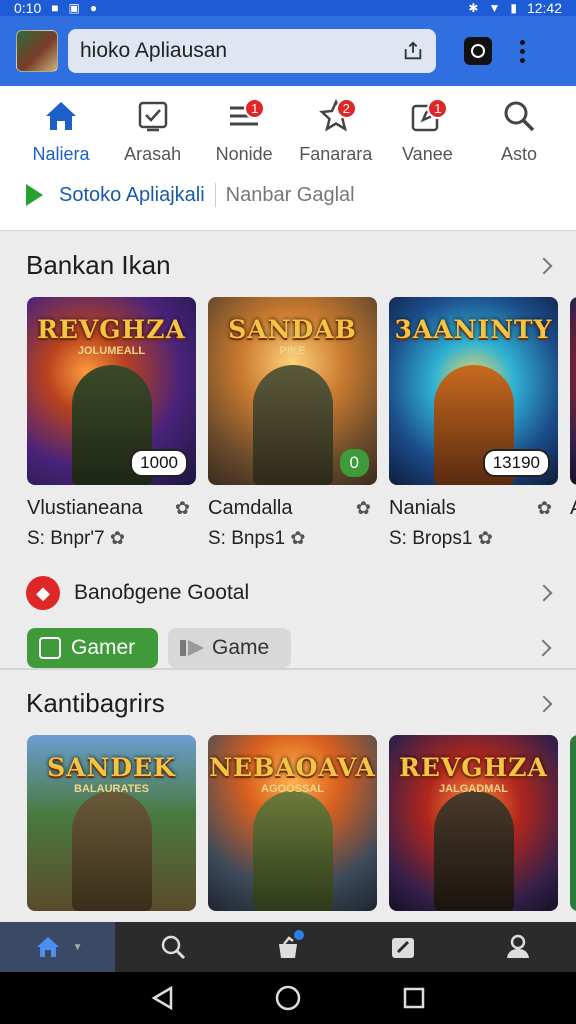  I want to click on section-title: Bankan Ikan, so click(98, 265).